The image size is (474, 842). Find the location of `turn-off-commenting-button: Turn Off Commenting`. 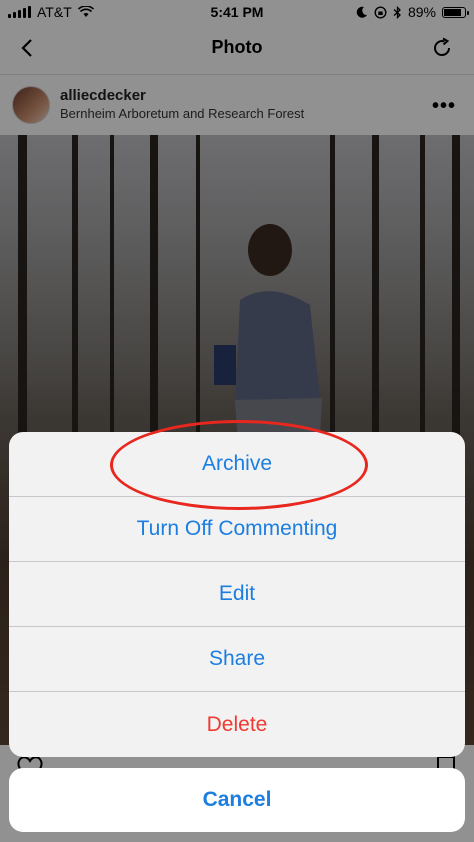

turn-off-commenting-button: Turn Off Commenting is located at coordinates (237, 529).